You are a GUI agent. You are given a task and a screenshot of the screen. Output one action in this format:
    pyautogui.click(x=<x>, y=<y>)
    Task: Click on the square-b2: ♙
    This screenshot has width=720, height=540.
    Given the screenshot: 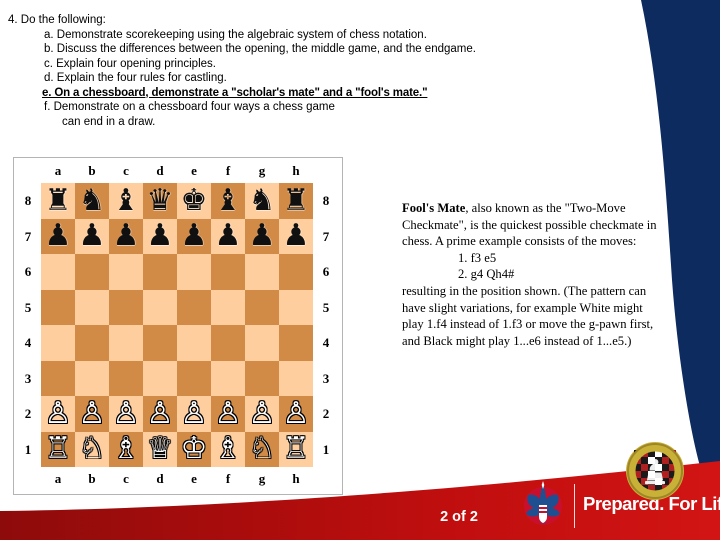 What is the action you would take?
    pyautogui.click(x=92, y=414)
    